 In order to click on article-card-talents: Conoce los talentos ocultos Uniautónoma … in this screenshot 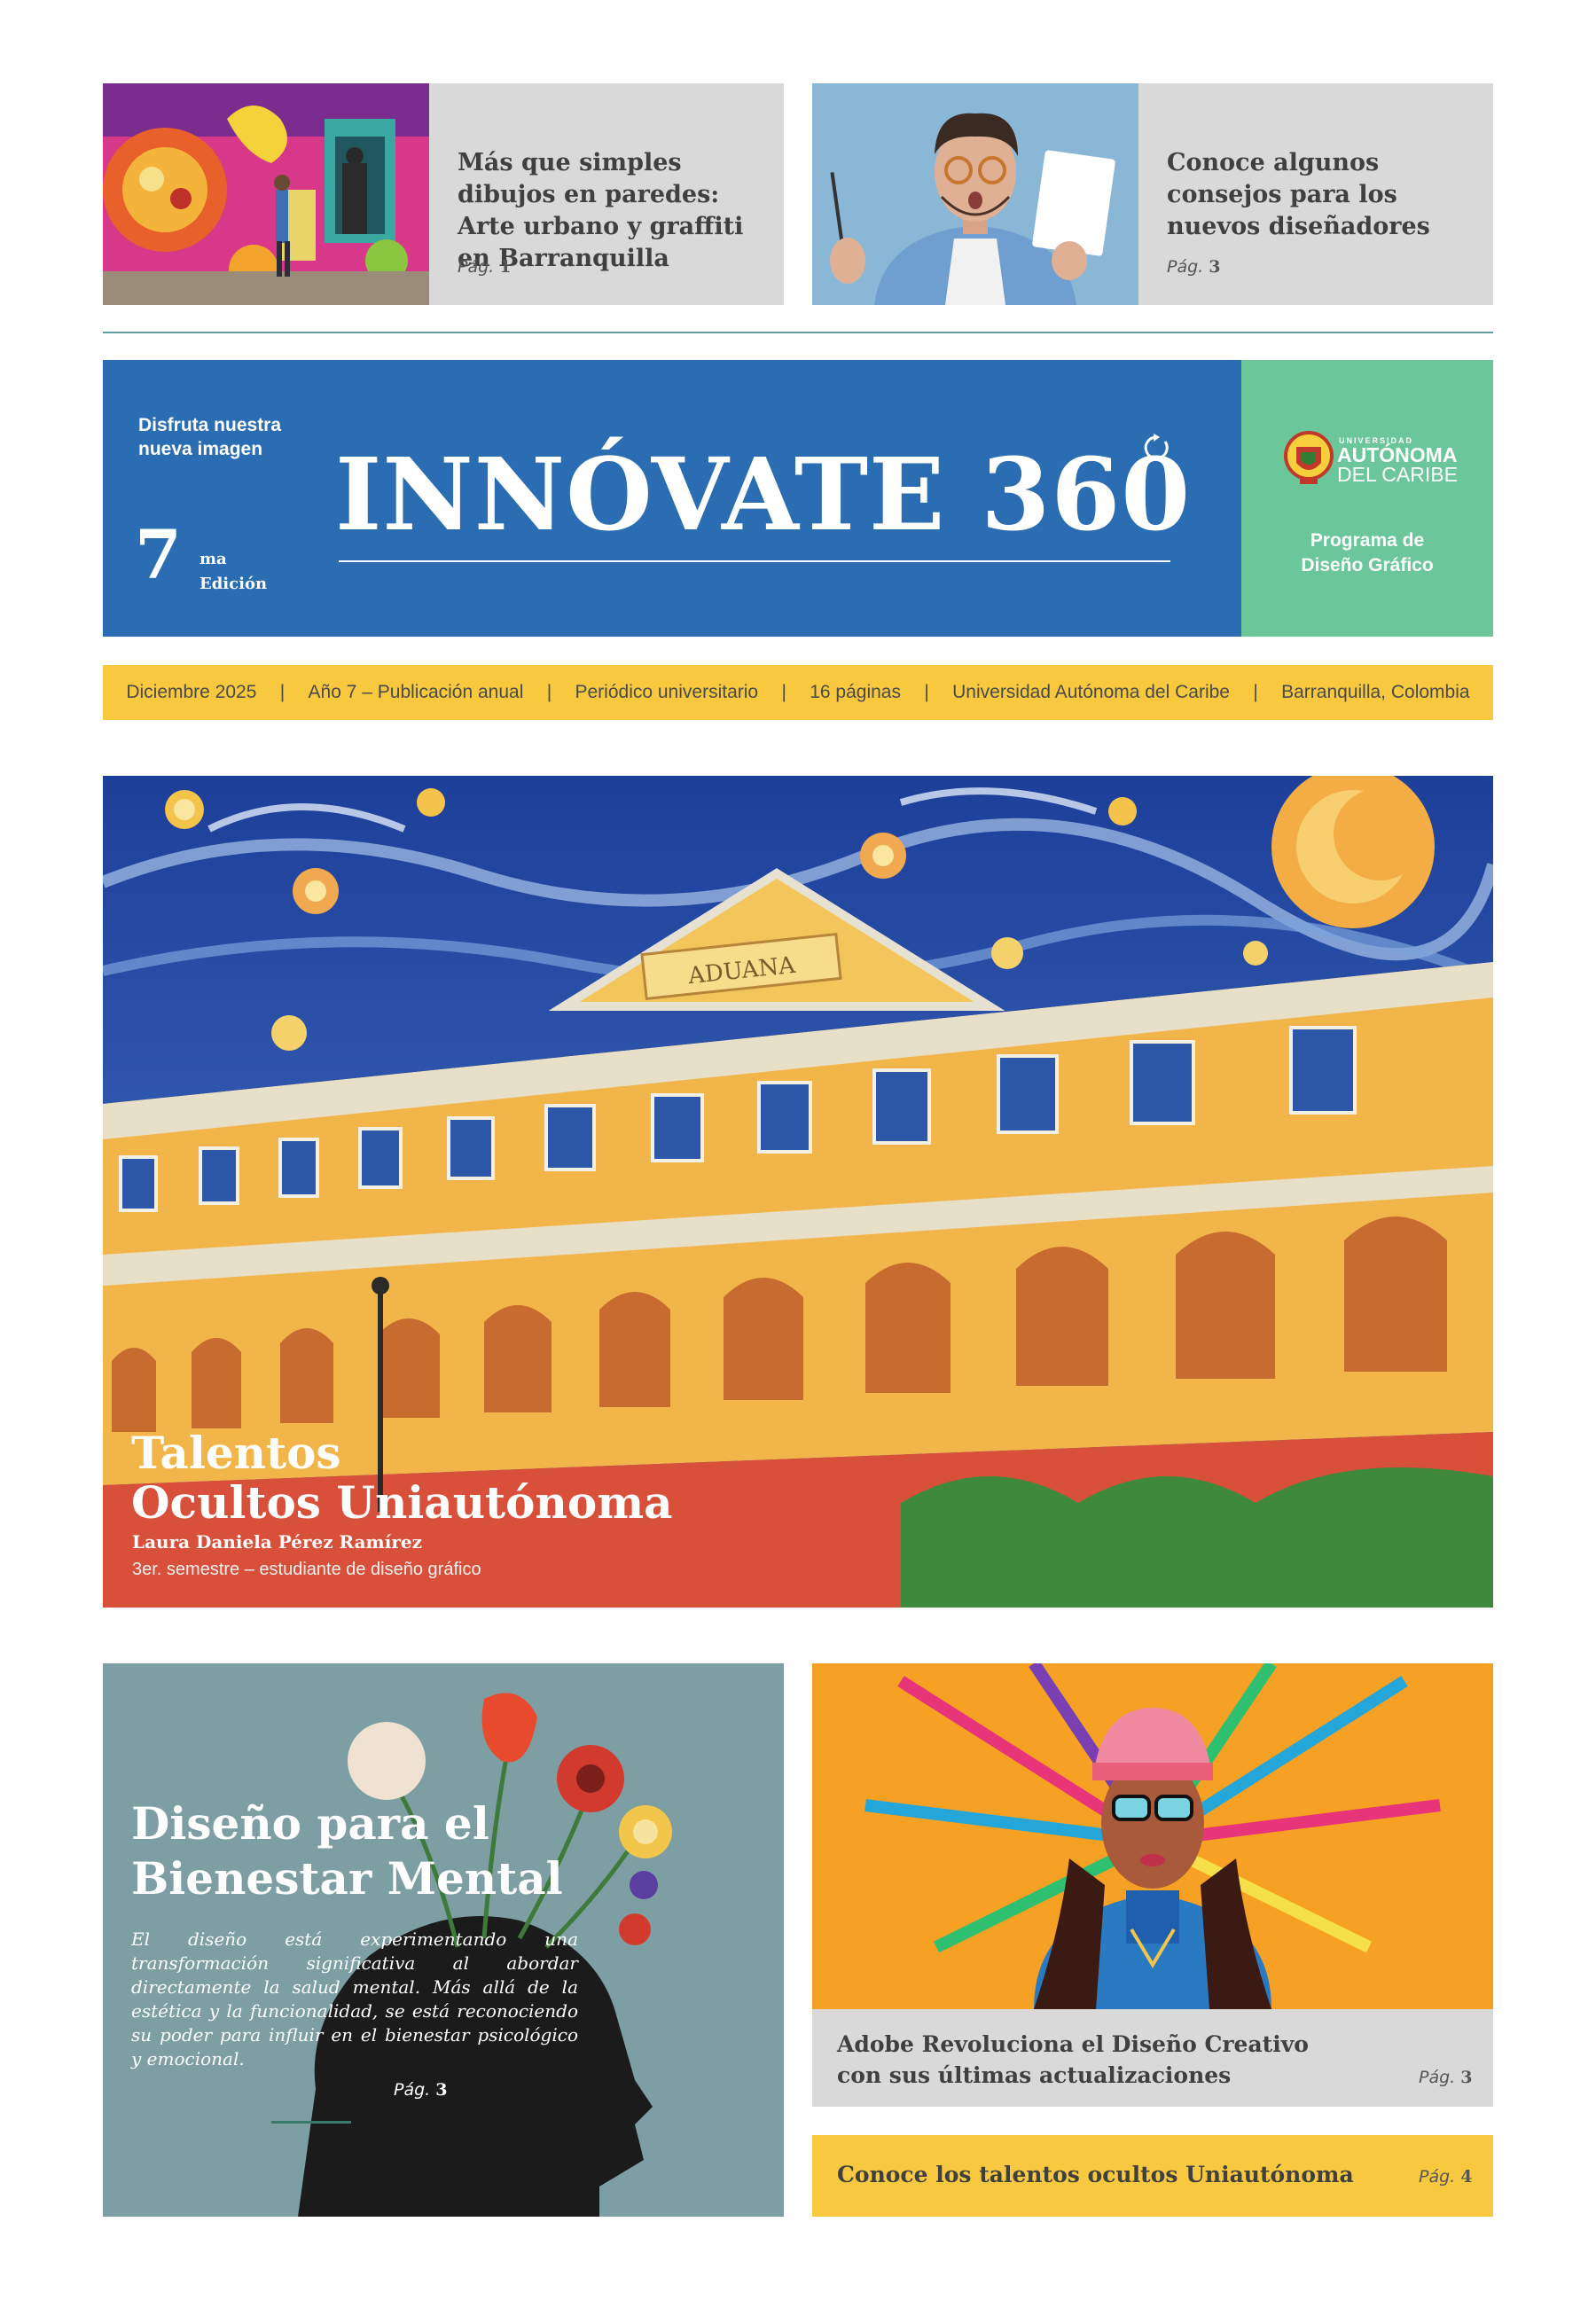, I will do `click(1152, 2176)`.